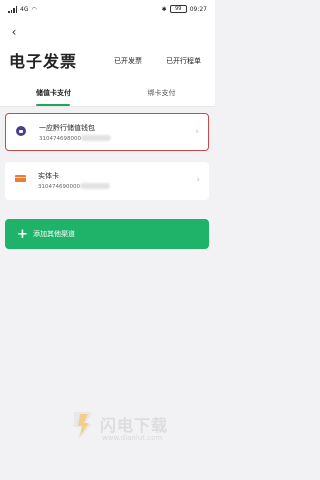  I want to click on payment-tabs: 储值卡支付 绑卡支付, so click(107, 93).